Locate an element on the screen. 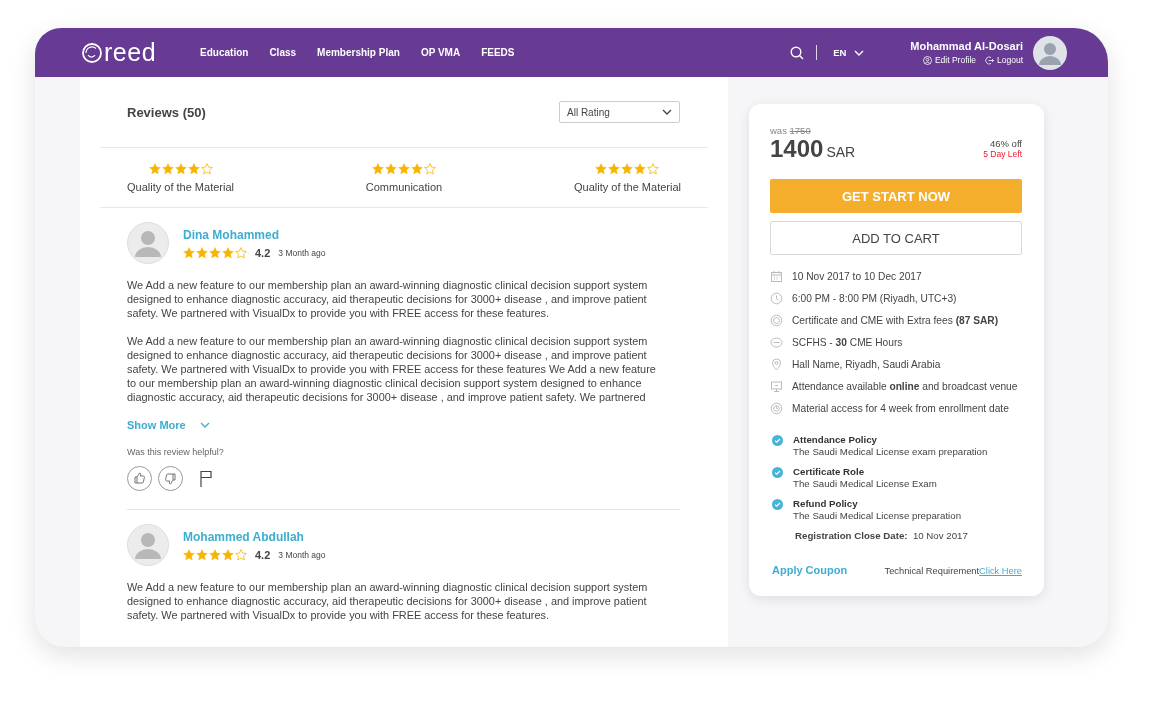 This screenshot has height=710, width=1164. discount-label: 46% off is located at coordinates (1005, 143).